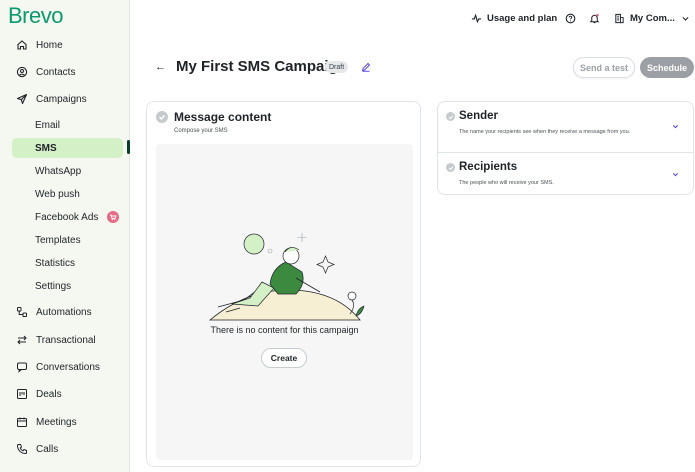  What do you see at coordinates (261, 66) in the screenshot?
I see `page-title: My First SMS Campaign` at bounding box center [261, 66].